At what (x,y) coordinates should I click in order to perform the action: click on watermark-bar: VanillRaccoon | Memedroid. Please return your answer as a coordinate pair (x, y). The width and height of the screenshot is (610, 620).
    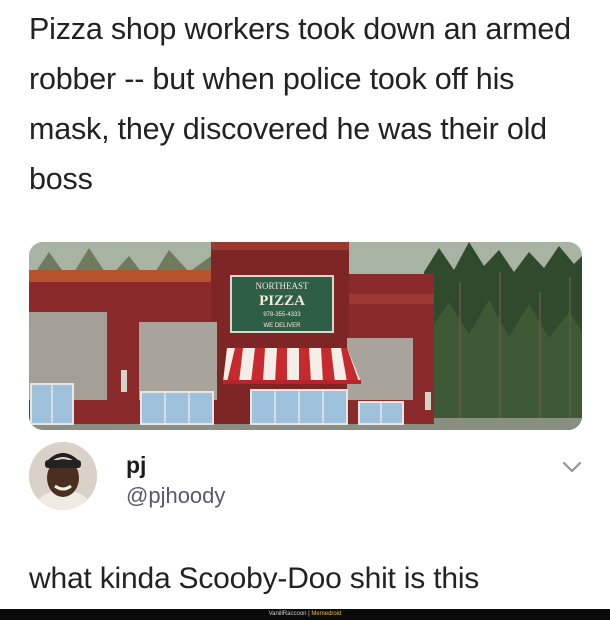
    Looking at the image, I should click on (305, 614).